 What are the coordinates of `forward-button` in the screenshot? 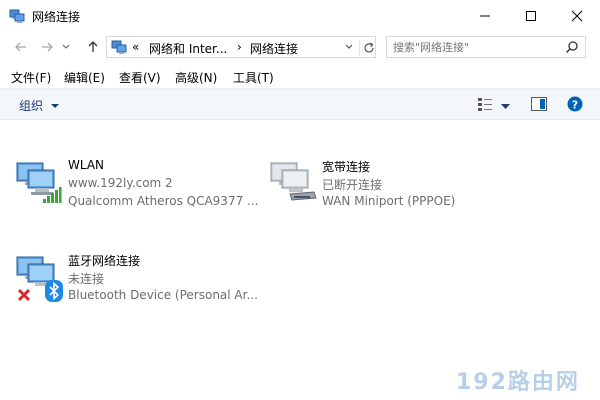 It's located at (47, 47).